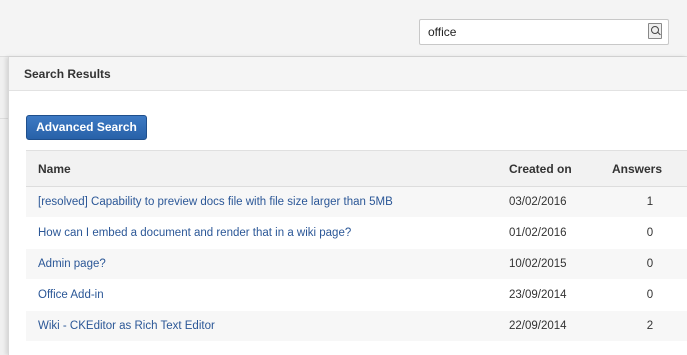 The image size is (687, 355). Describe the element at coordinates (4, 118) in the screenshot. I see `divider` at that location.